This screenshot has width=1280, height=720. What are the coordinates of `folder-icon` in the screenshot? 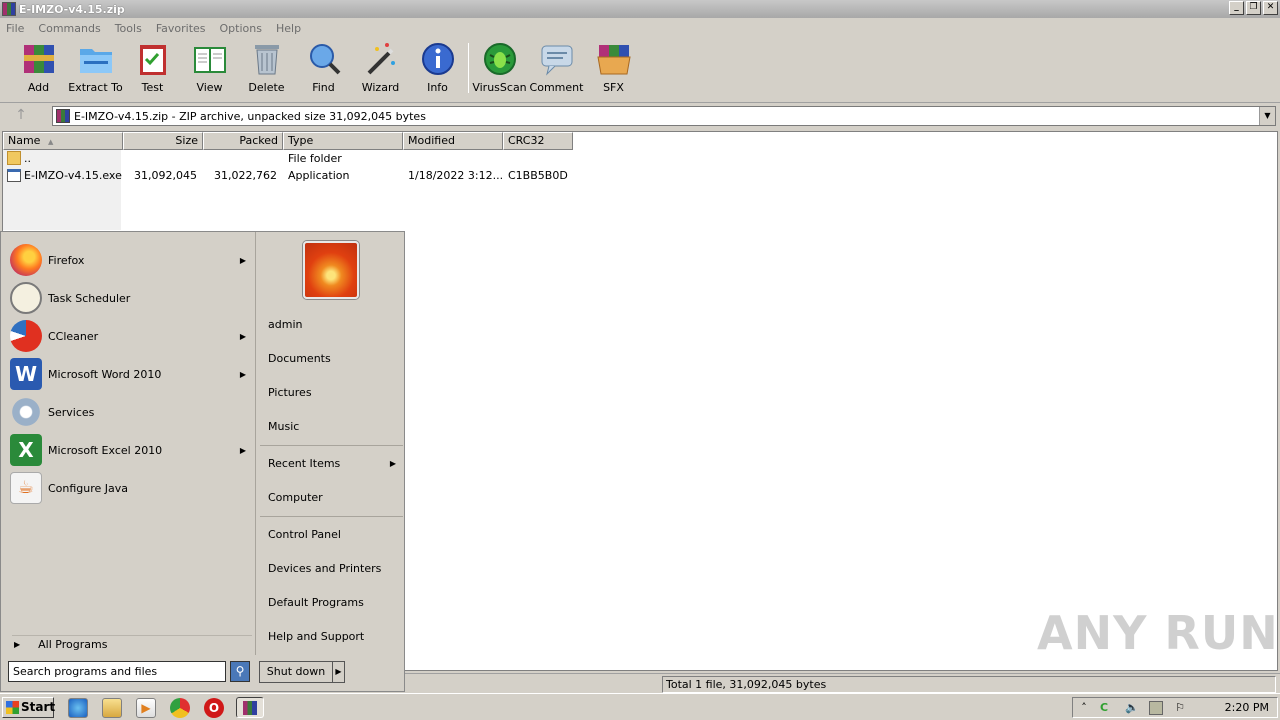 It's located at (14, 158).